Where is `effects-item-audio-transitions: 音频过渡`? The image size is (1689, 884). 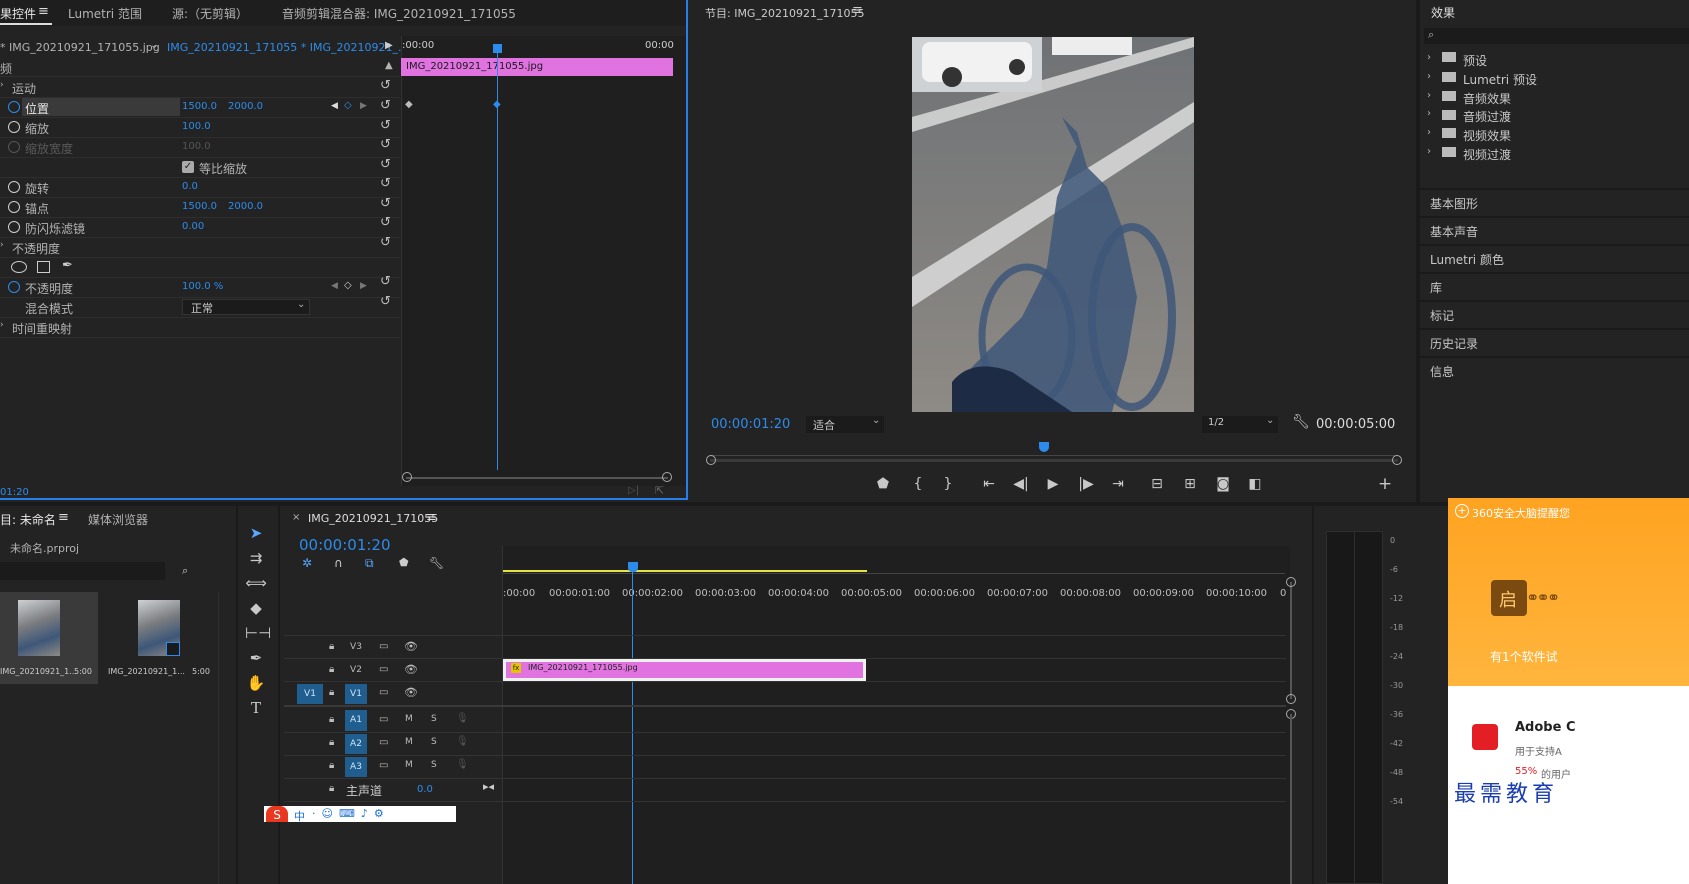
effects-item-audio-transitions: 音频过渡 is located at coordinates (1487, 116).